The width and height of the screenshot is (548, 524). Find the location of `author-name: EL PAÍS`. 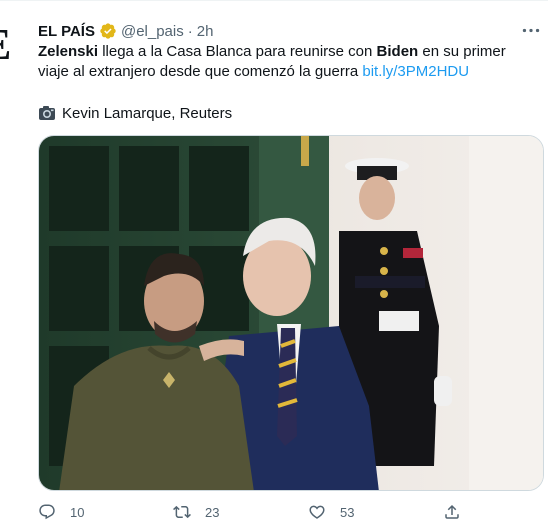

author-name: EL PAÍS is located at coordinates (66, 31).